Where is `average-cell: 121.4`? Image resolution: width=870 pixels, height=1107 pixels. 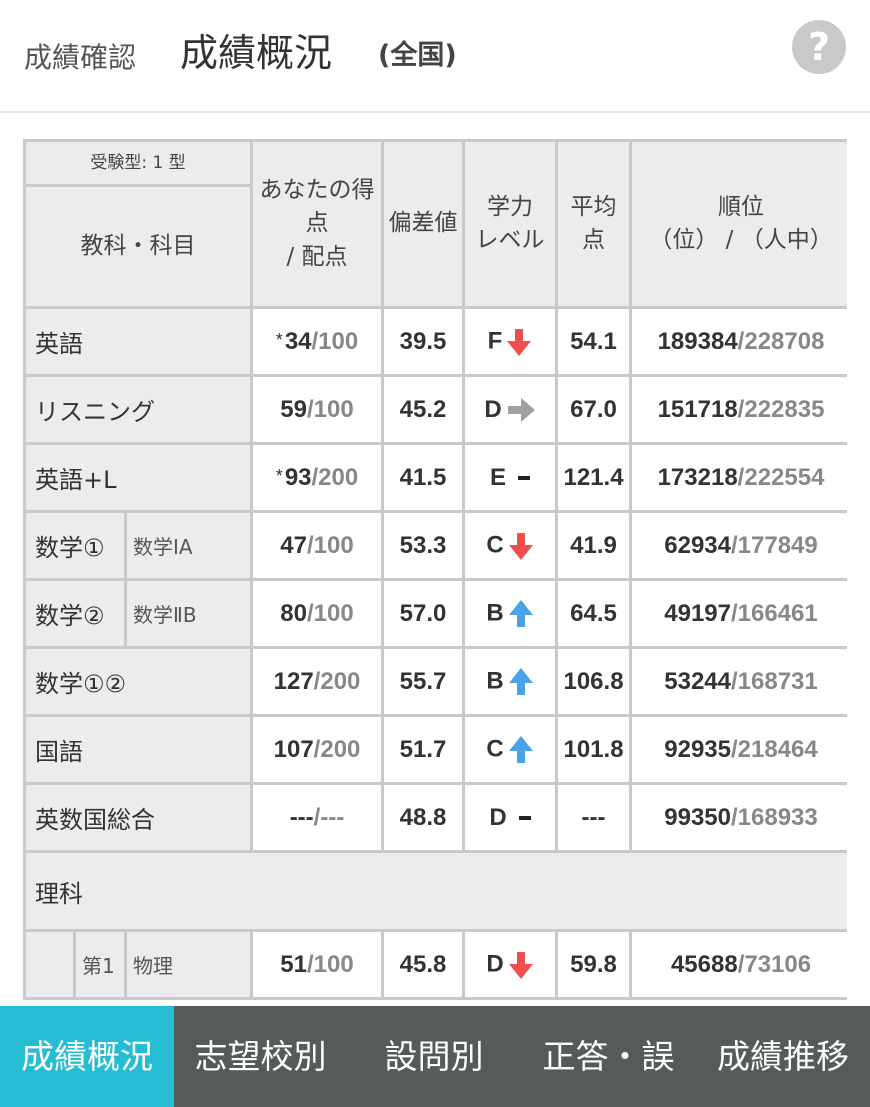
average-cell: 121.4 is located at coordinates (594, 477).